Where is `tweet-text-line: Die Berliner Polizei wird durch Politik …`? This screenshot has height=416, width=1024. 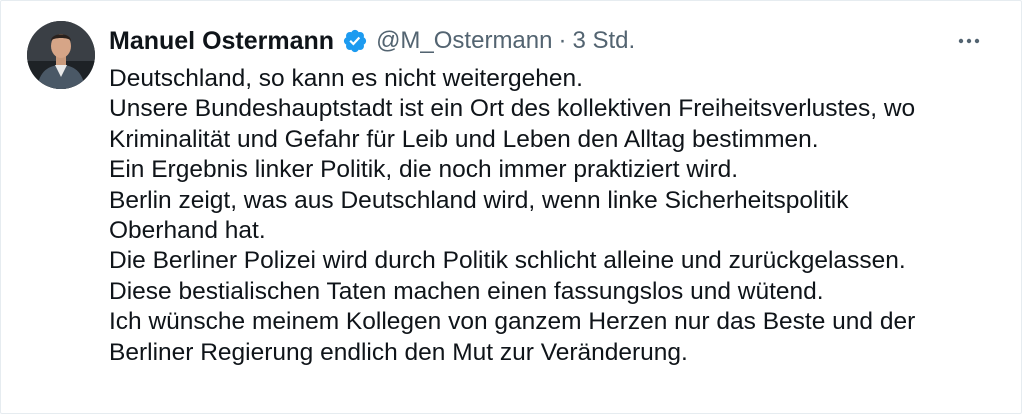 tweet-text-line: Die Berliner Polizei wird durch Politik … is located at coordinates (507, 261).